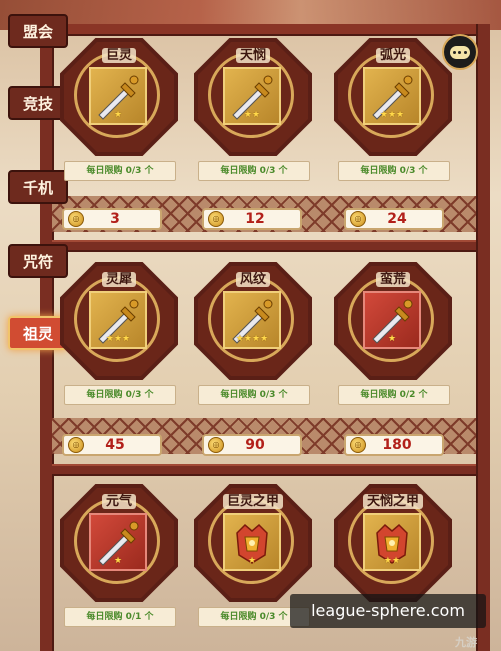  I want to click on item-name: 蛮荒, so click(392, 279).